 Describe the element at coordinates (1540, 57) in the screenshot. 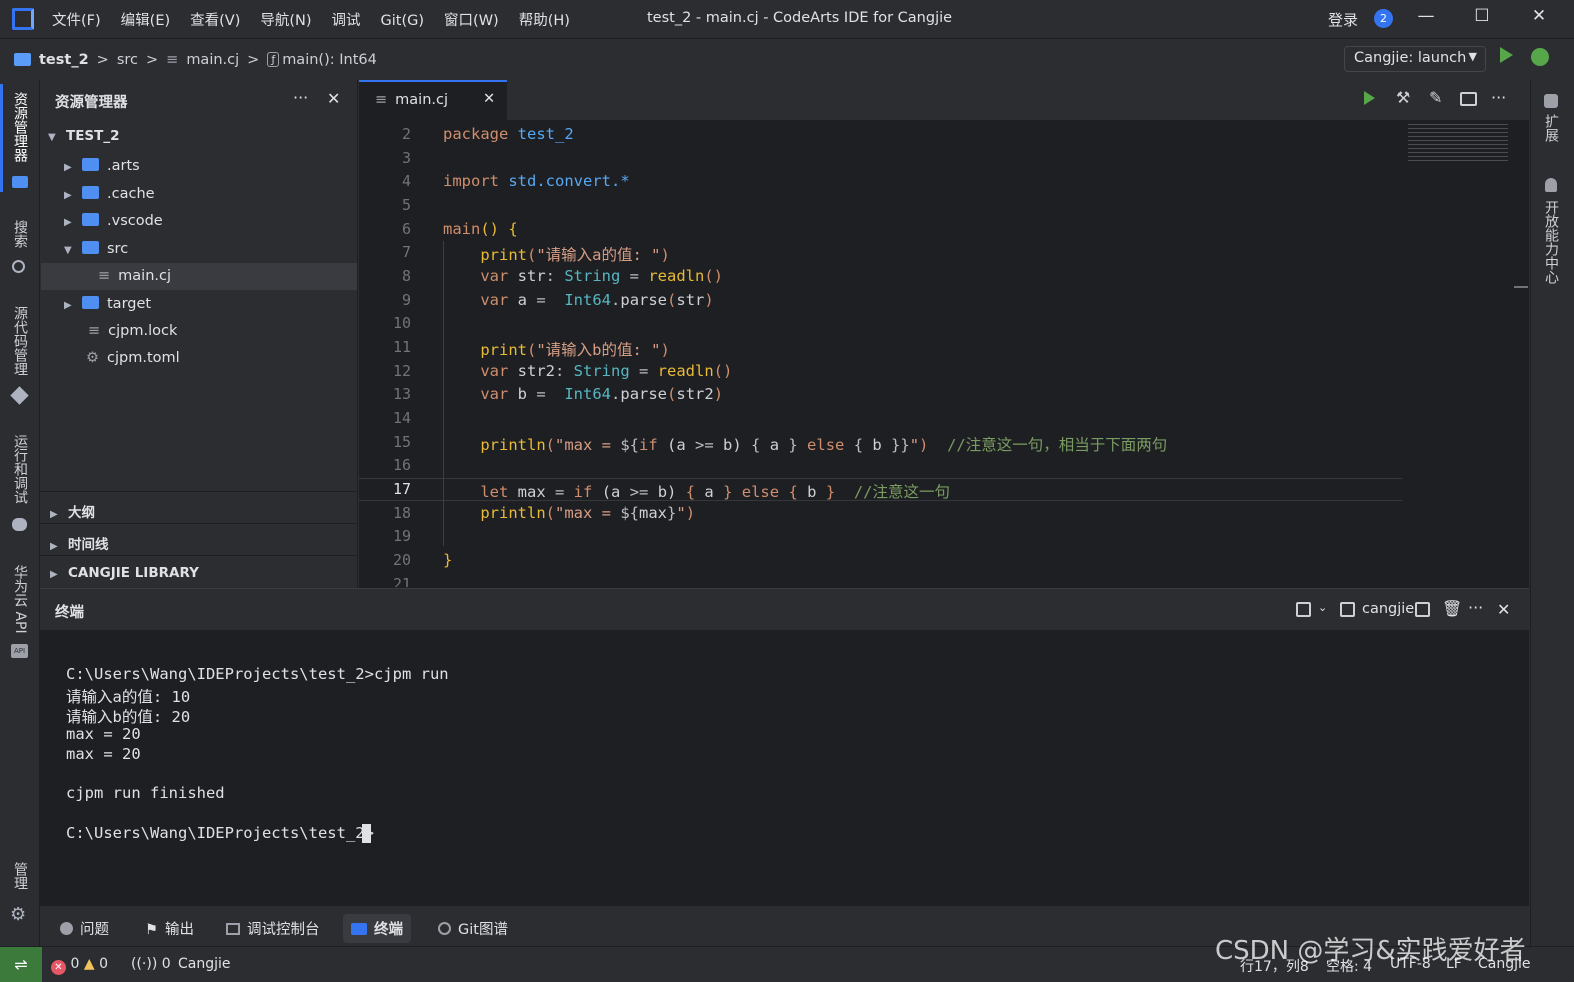

I see `debug-bug-icon` at that location.